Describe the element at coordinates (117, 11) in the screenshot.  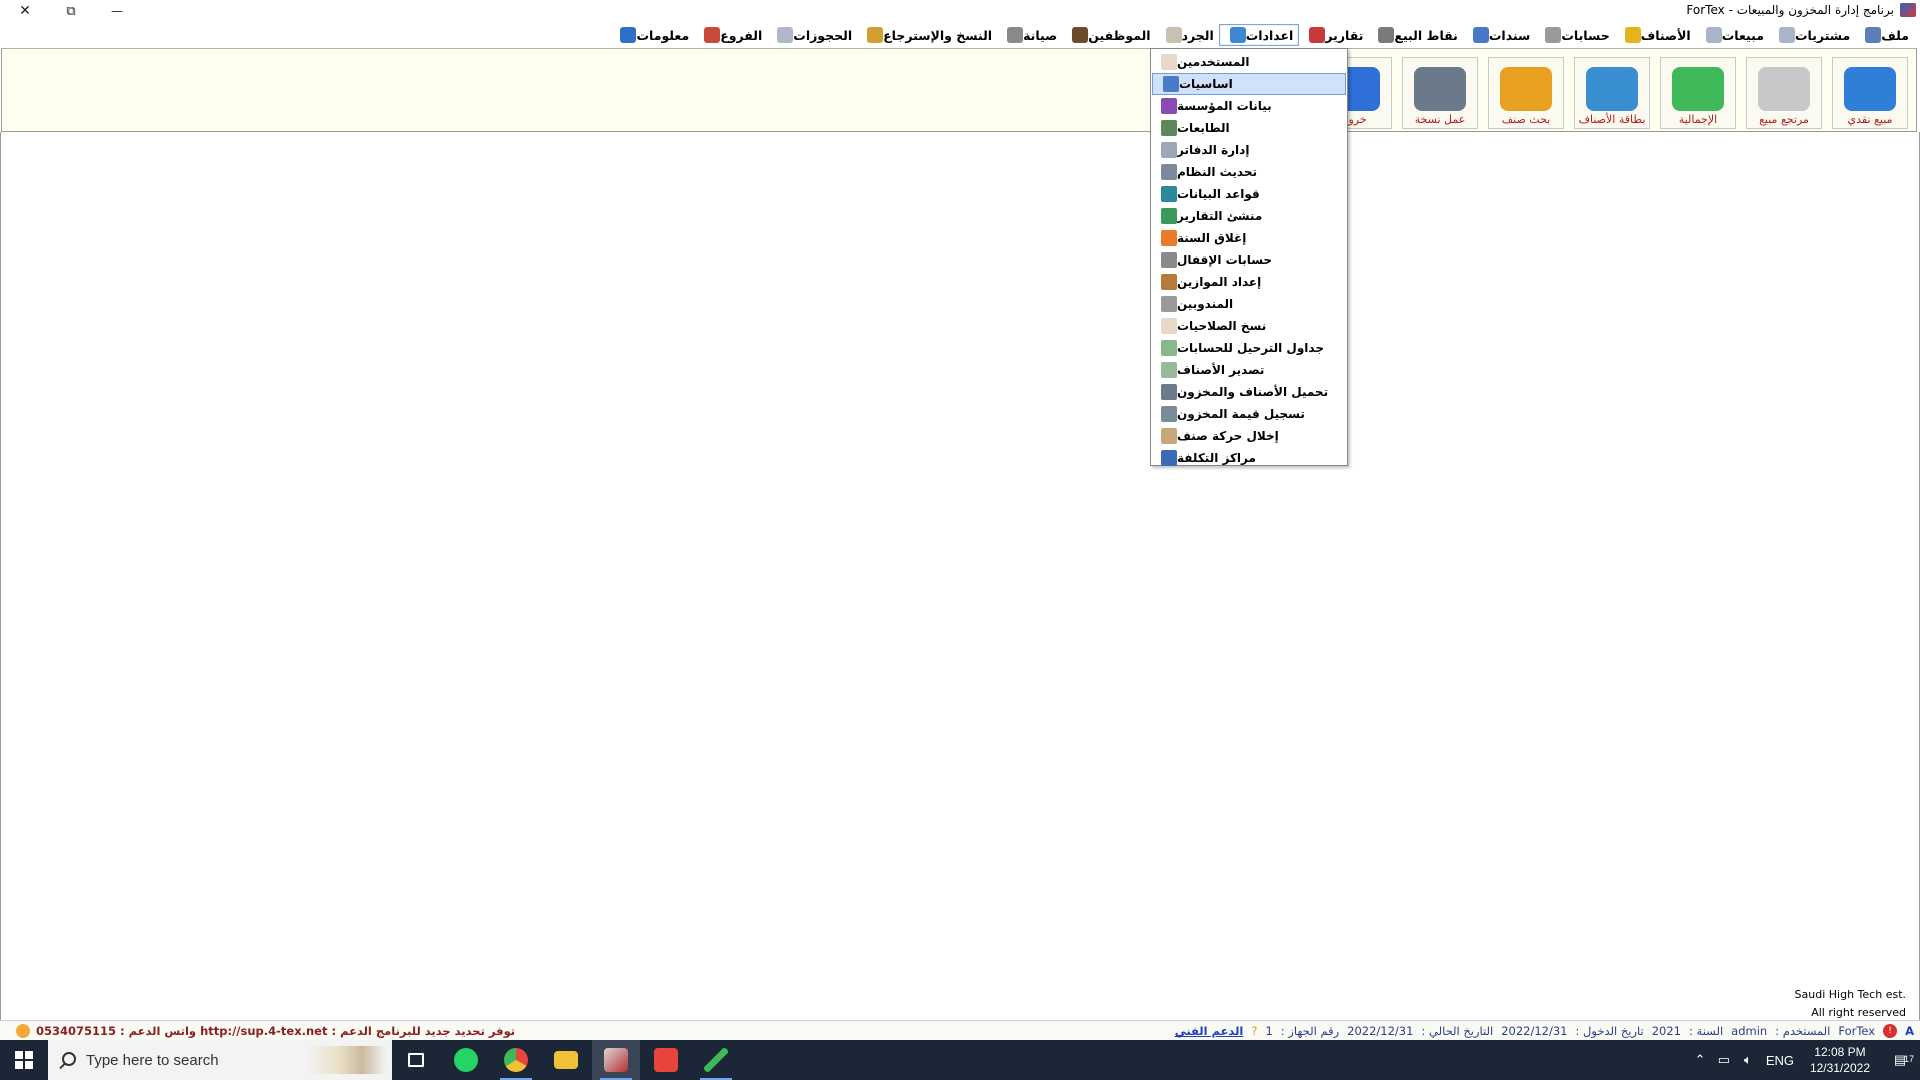
I see `minimize-window-button: —` at that location.